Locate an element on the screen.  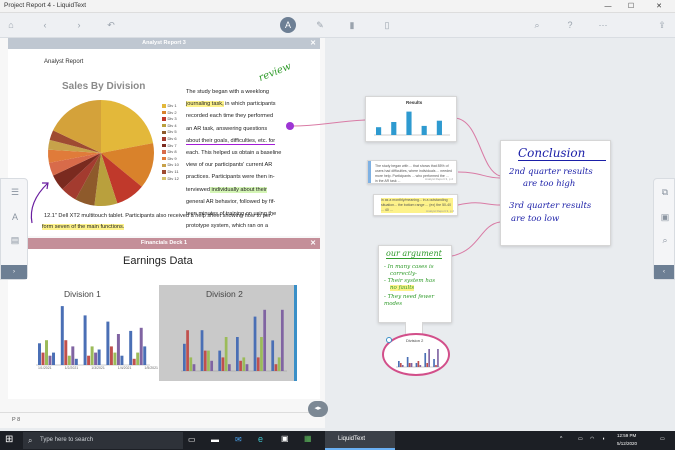
clock-time: 12:59 PM is located at coordinates (626, 435).